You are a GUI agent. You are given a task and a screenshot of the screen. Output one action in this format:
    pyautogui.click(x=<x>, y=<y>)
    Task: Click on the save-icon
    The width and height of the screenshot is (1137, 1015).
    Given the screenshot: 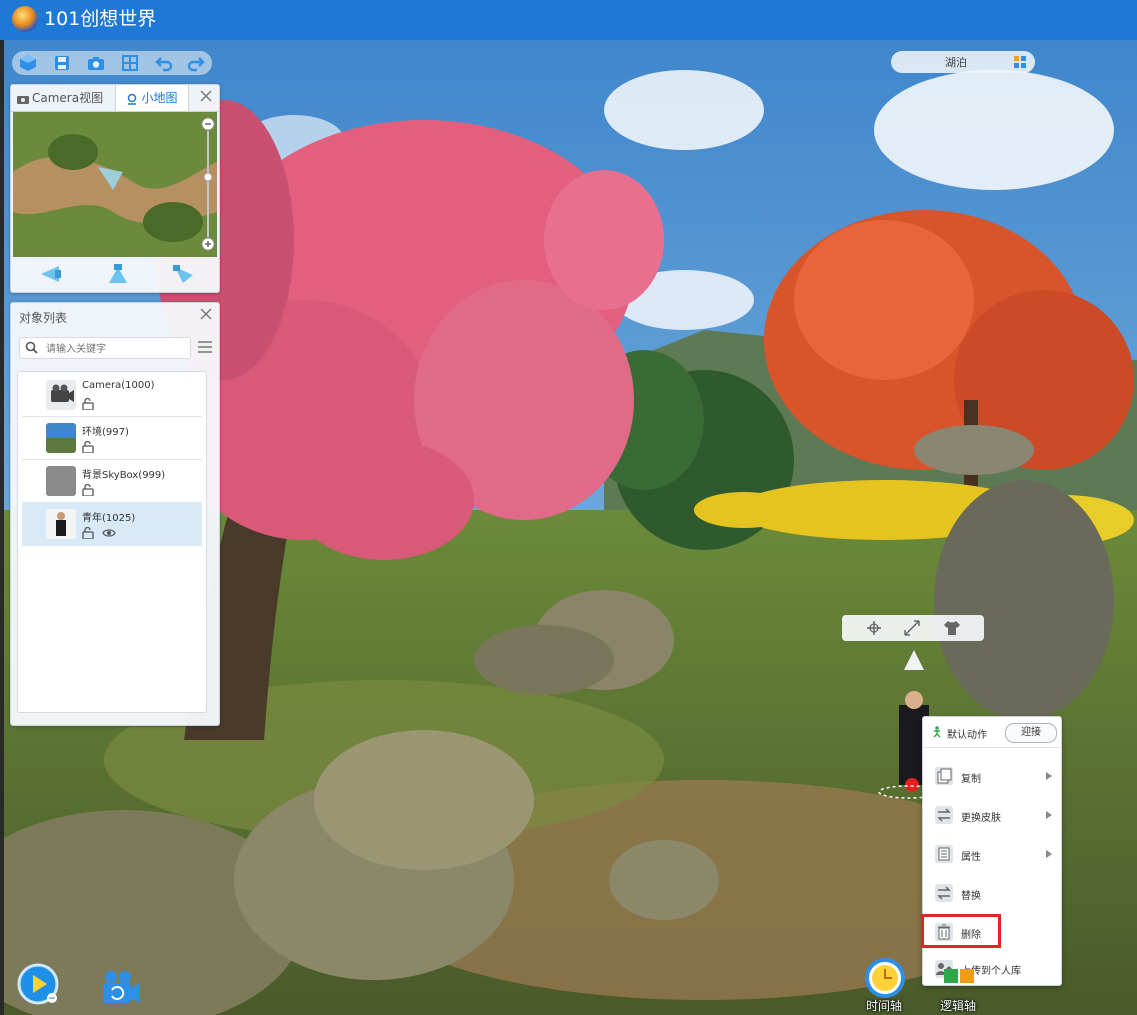 What is the action you would take?
    pyautogui.click(x=62, y=63)
    